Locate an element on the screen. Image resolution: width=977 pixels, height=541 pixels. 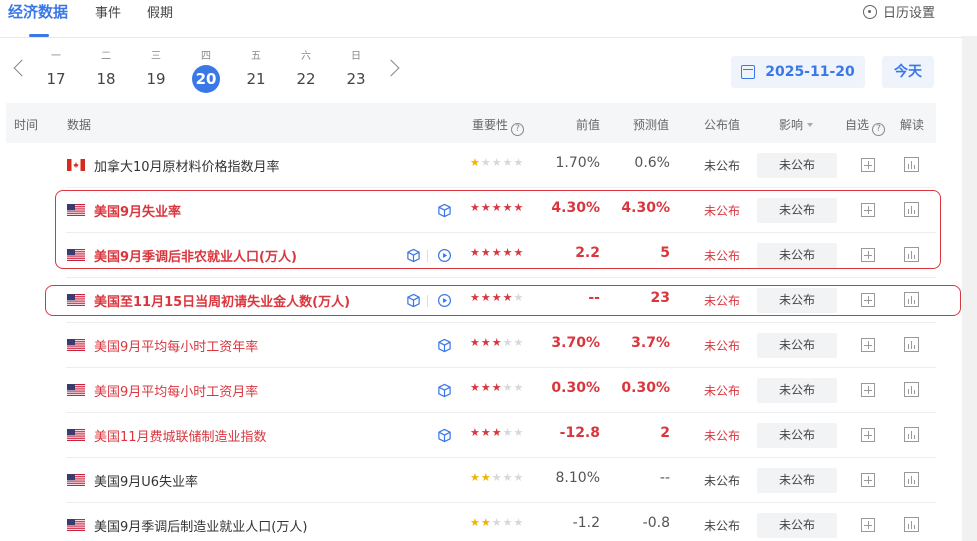
published-value: 未公布 is located at coordinates (722, 481).